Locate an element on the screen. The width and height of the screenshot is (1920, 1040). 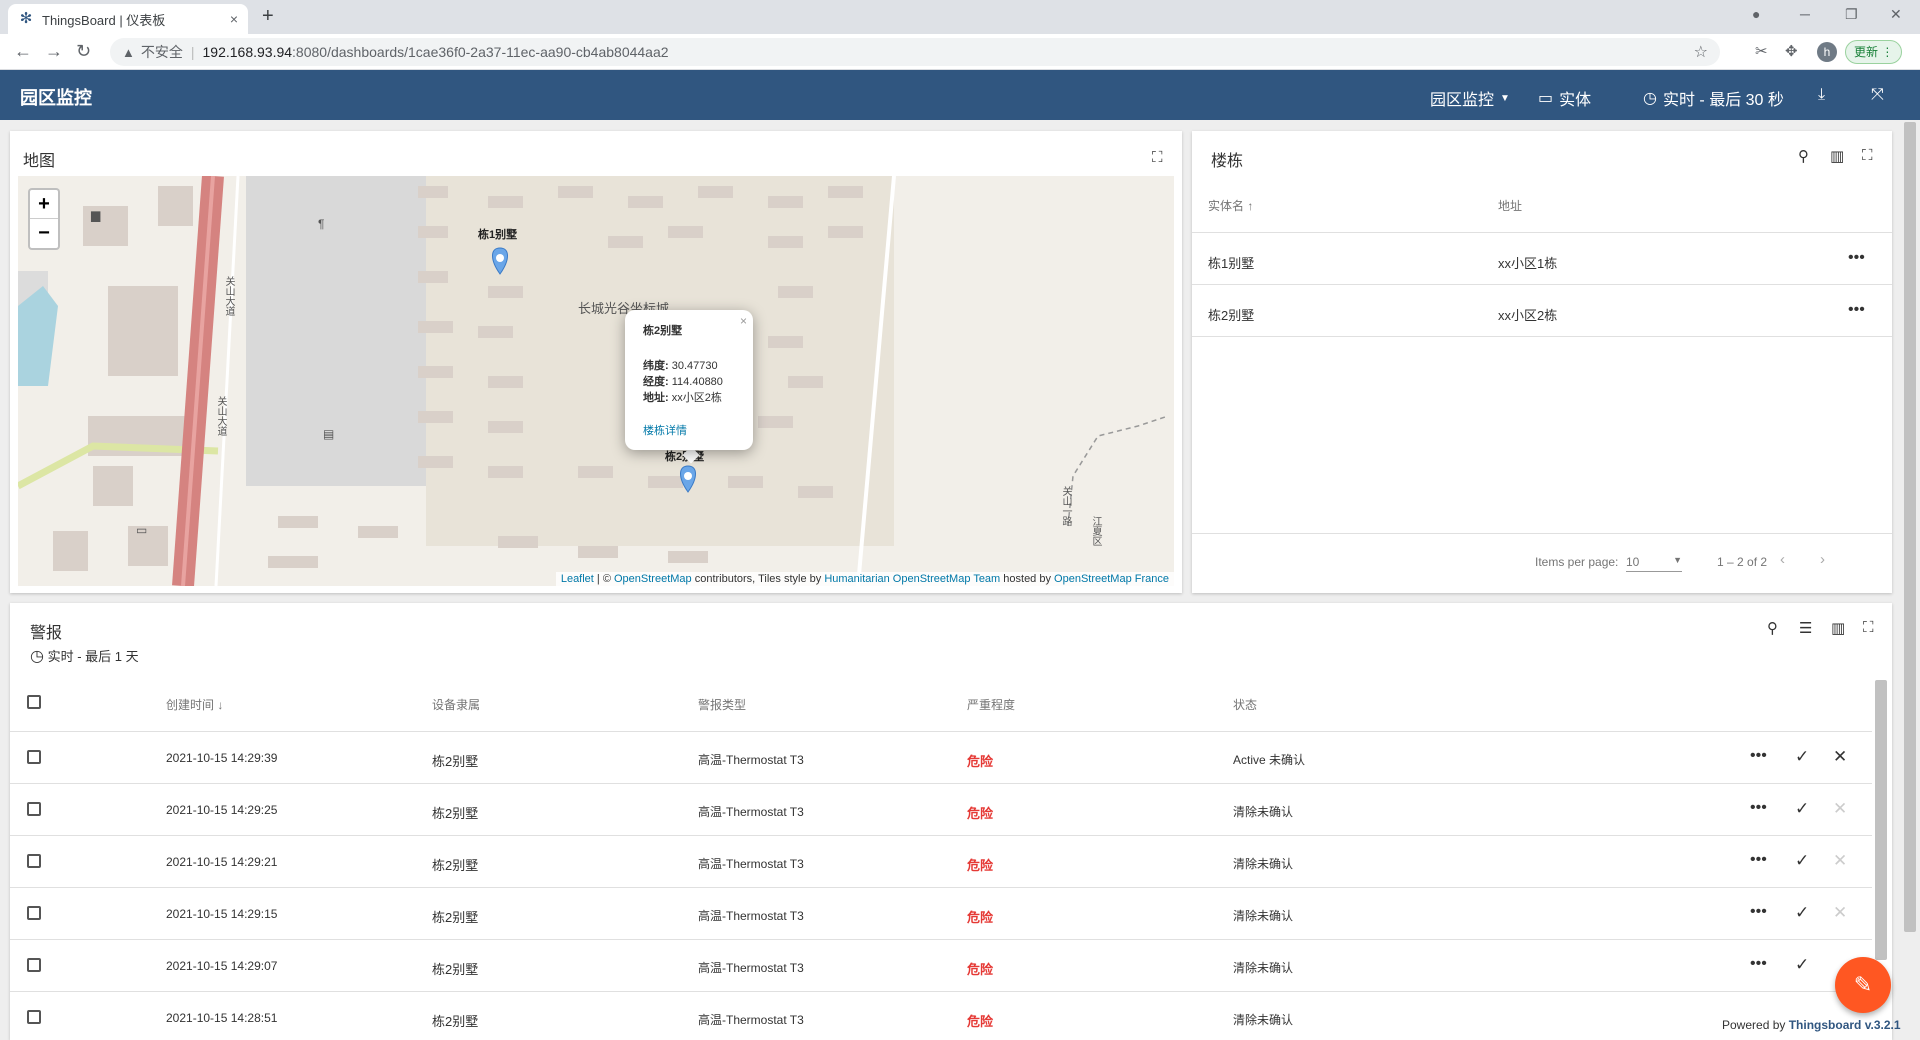
back-icon: ← is located at coordinates (23, 51).